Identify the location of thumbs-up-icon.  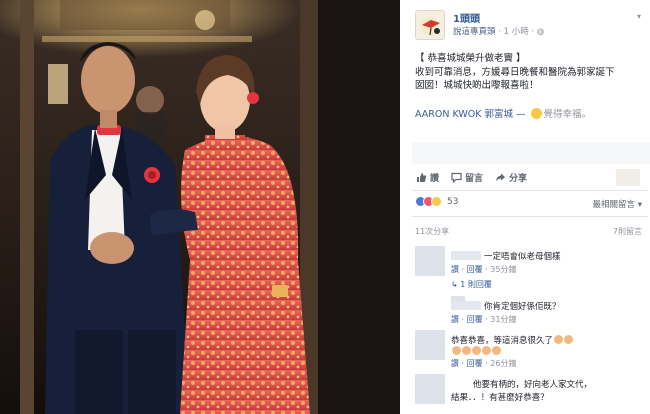
(422, 177).